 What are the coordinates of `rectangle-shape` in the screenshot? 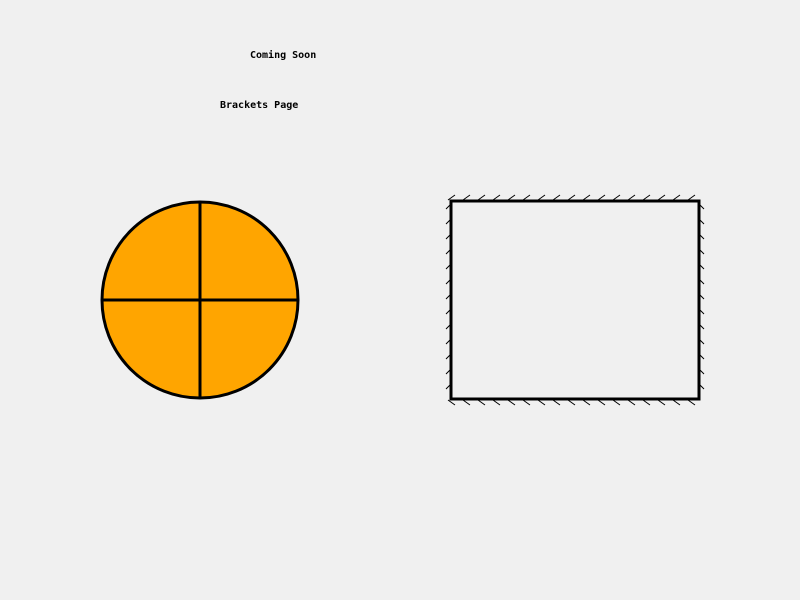 It's located at (575, 300).